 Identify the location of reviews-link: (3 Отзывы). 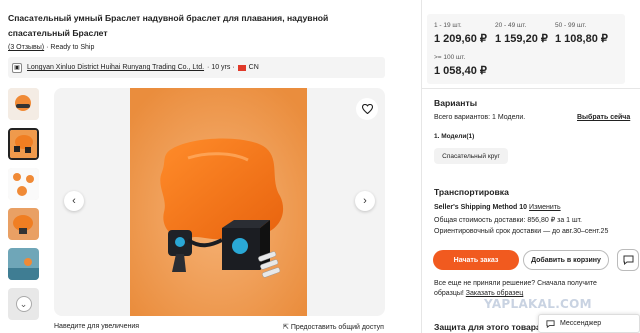
(26, 47).